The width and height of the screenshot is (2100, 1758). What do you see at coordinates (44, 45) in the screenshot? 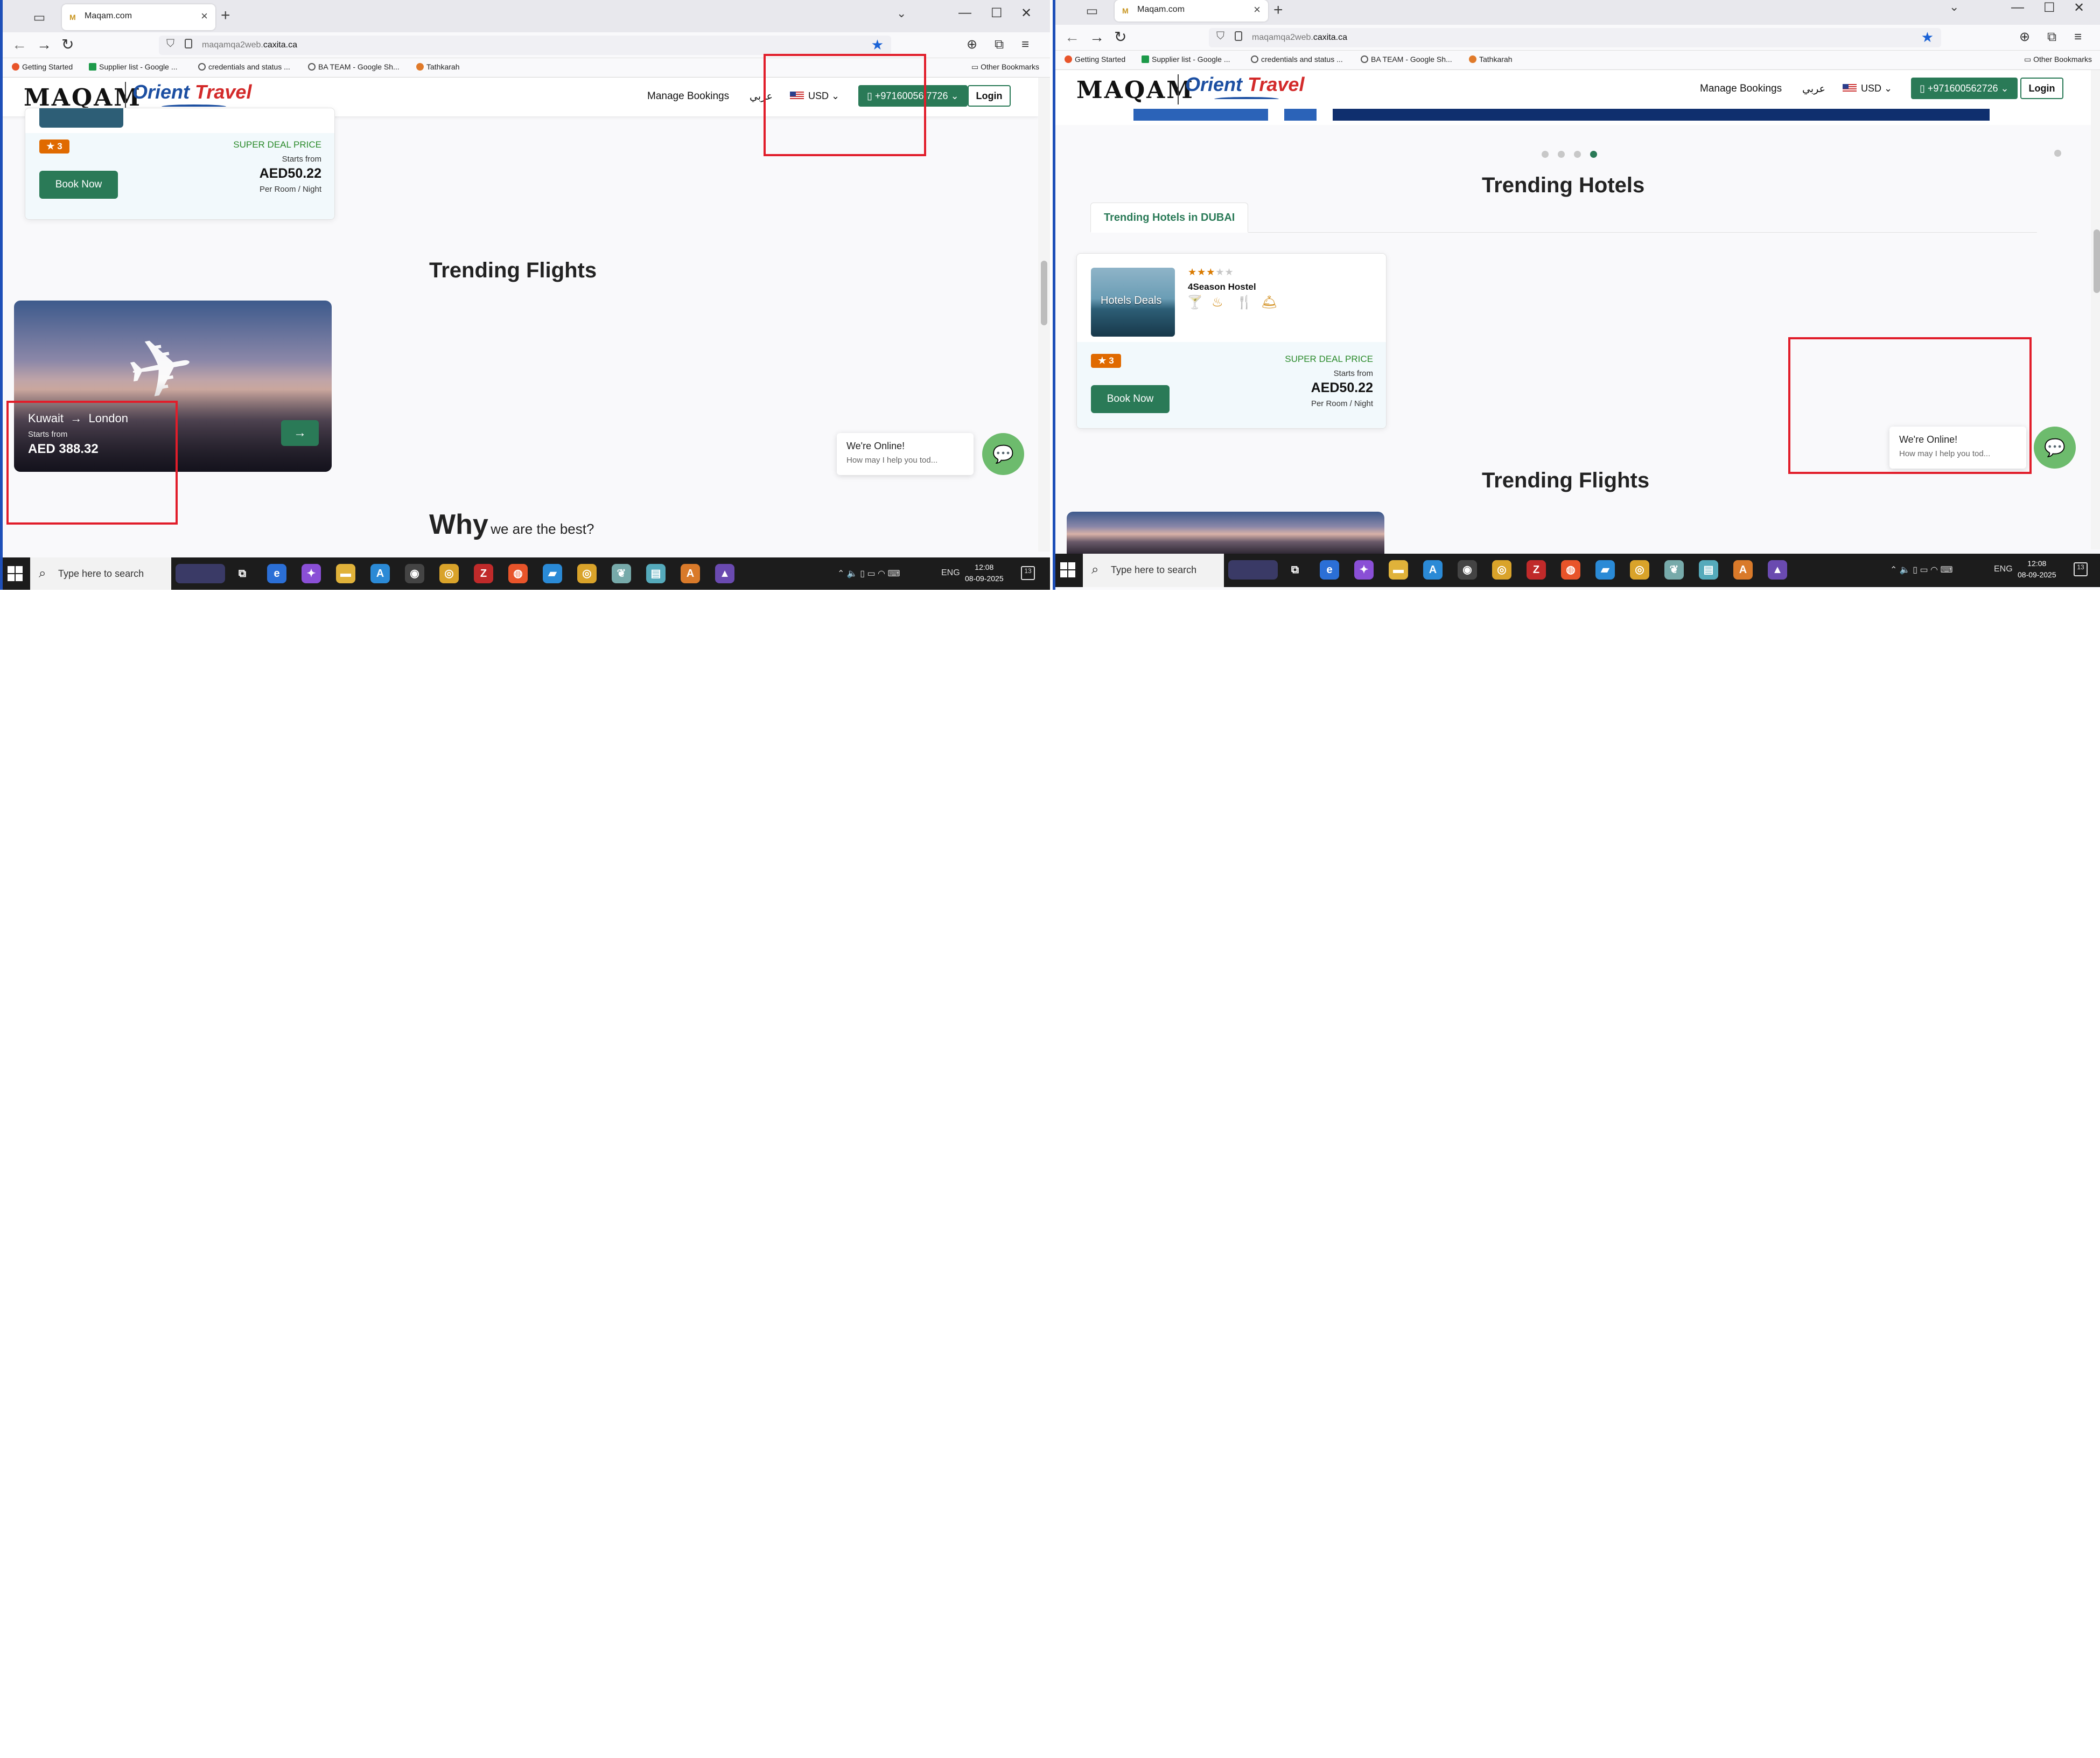
I see `forward-icon: →` at bounding box center [44, 45].